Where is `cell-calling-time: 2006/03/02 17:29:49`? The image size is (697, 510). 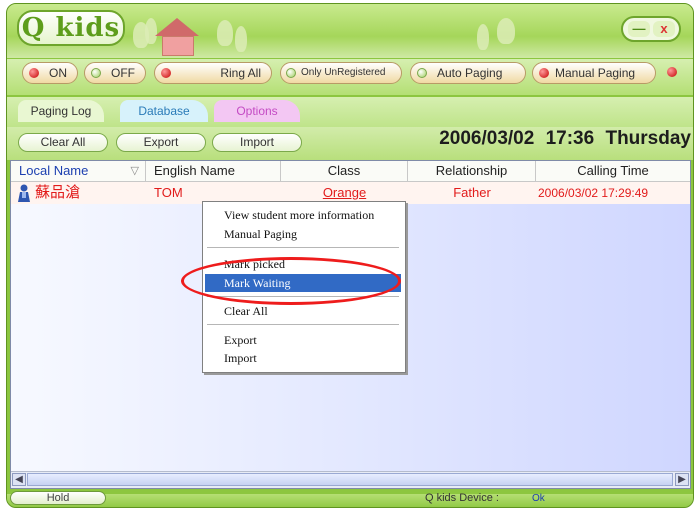
cell-calling-time: 2006/03/02 17:29:49 is located at coordinates (593, 193).